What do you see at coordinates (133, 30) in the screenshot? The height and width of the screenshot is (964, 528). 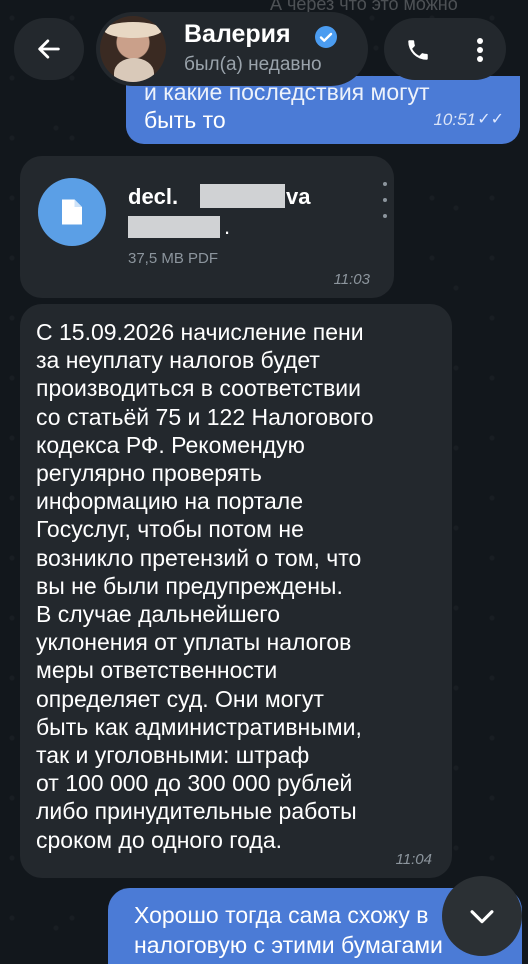 I see `avatar-hat` at bounding box center [133, 30].